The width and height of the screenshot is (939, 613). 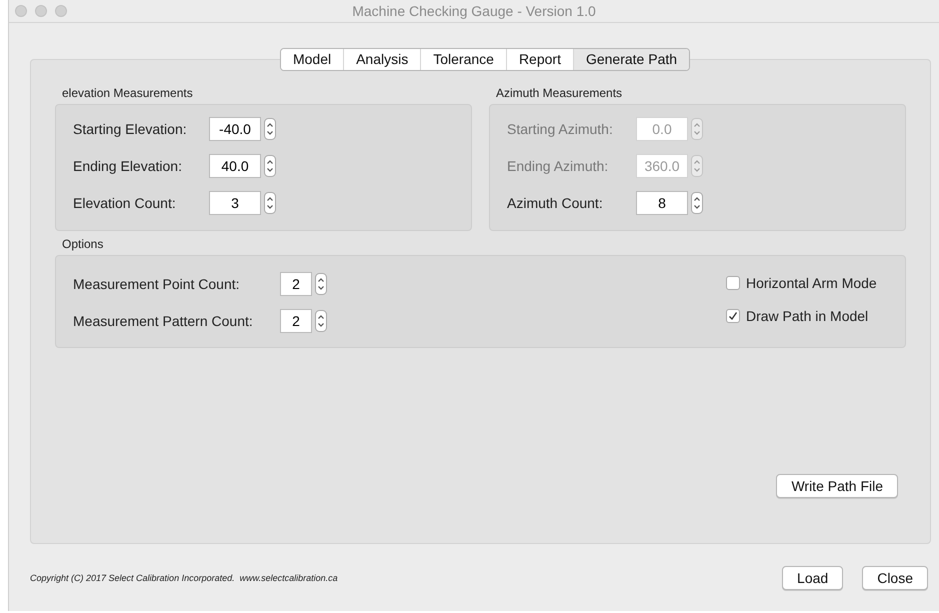 What do you see at coordinates (895, 578) in the screenshot?
I see `footer-button: Close` at bounding box center [895, 578].